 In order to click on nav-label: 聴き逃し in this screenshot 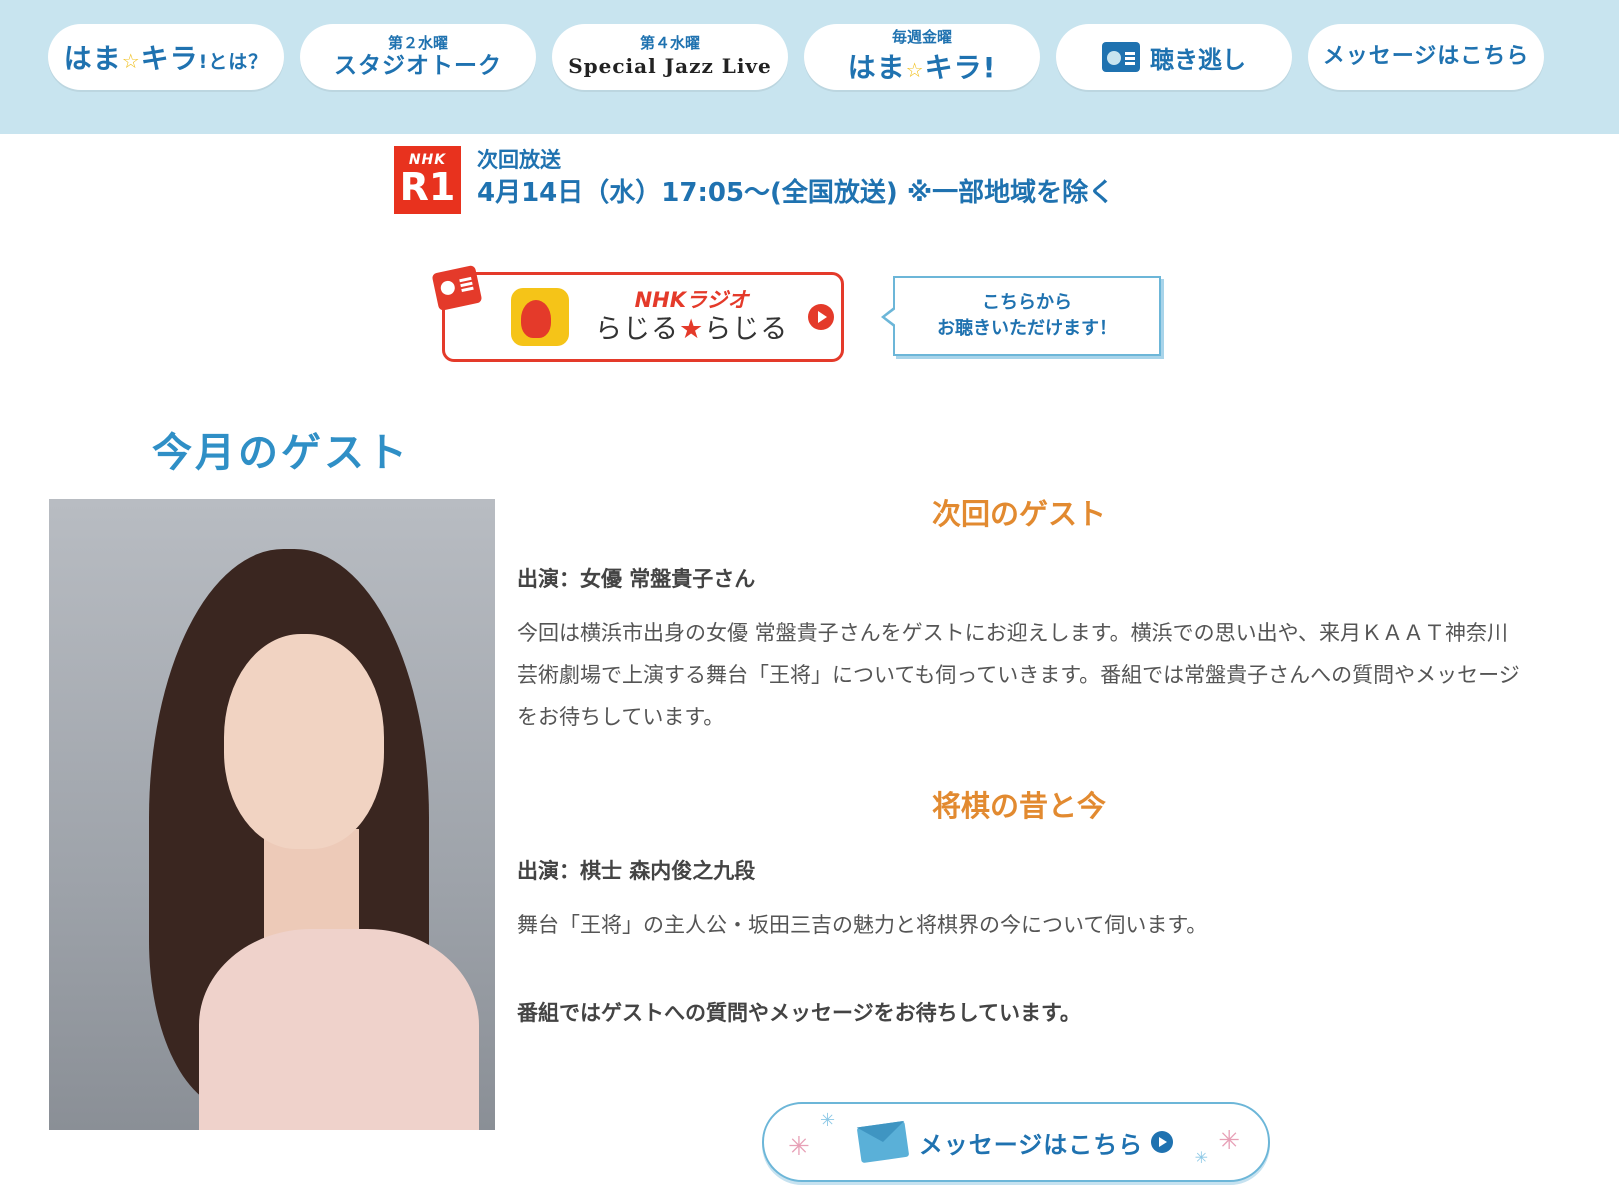, I will do `click(1198, 59)`.